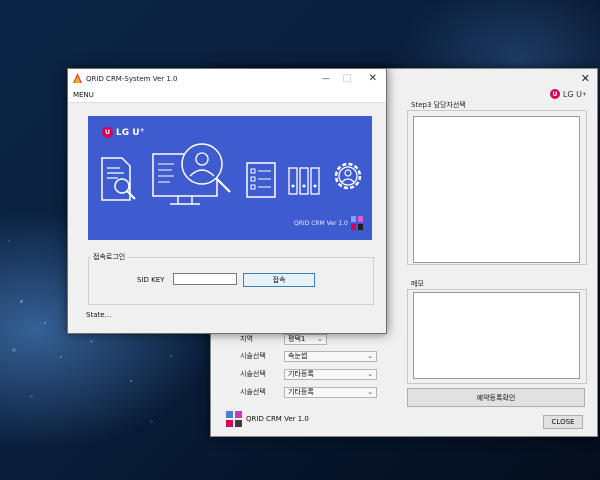 This screenshot has height=480, width=600. What do you see at coordinates (417, 284) in the screenshot?
I see `memo-label: 메모` at bounding box center [417, 284].